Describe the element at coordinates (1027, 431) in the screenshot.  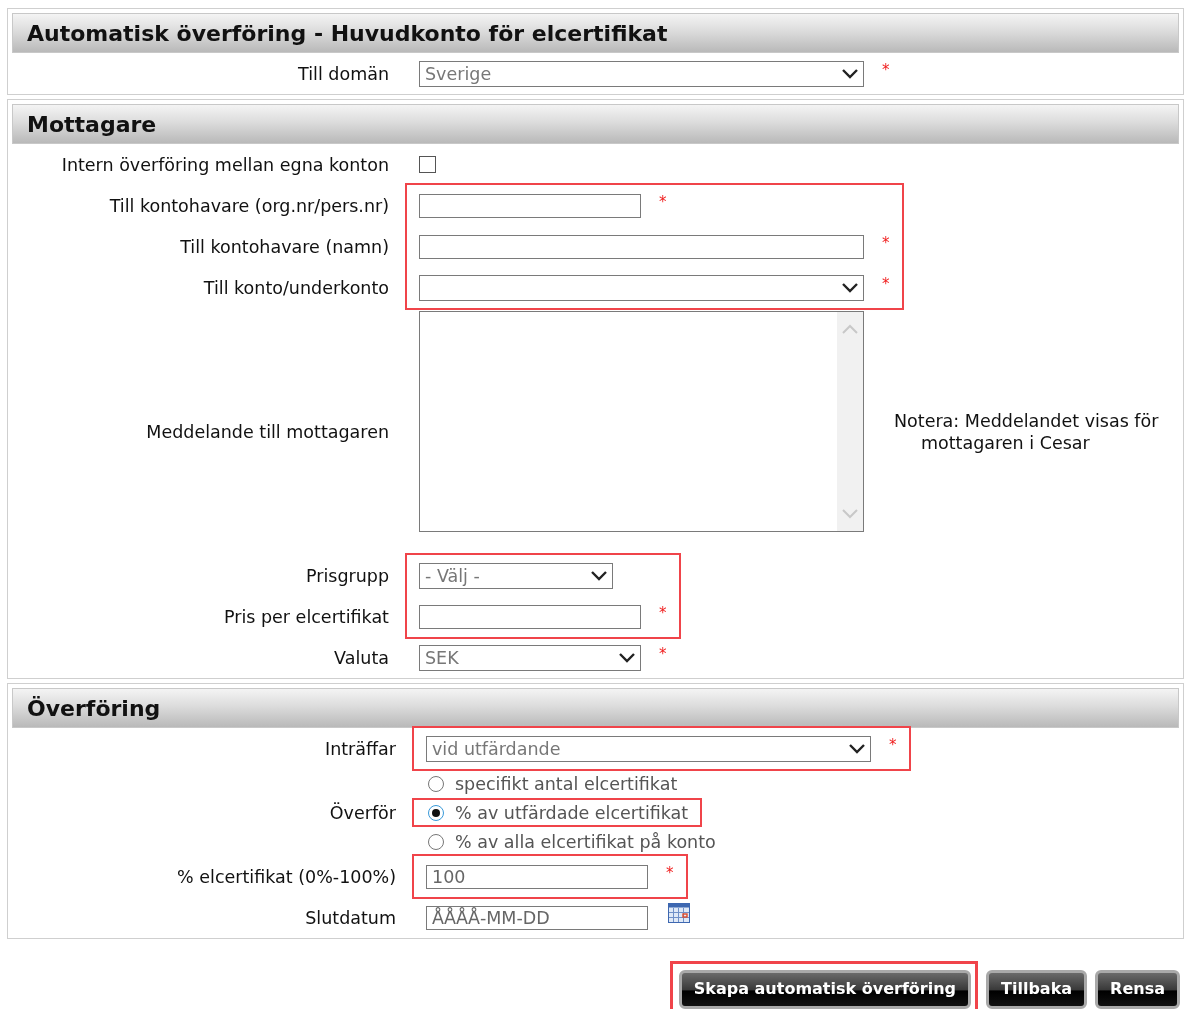
I see `note-text: Notera: Meddelandet visas för mottagaren i Cesar` at that location.